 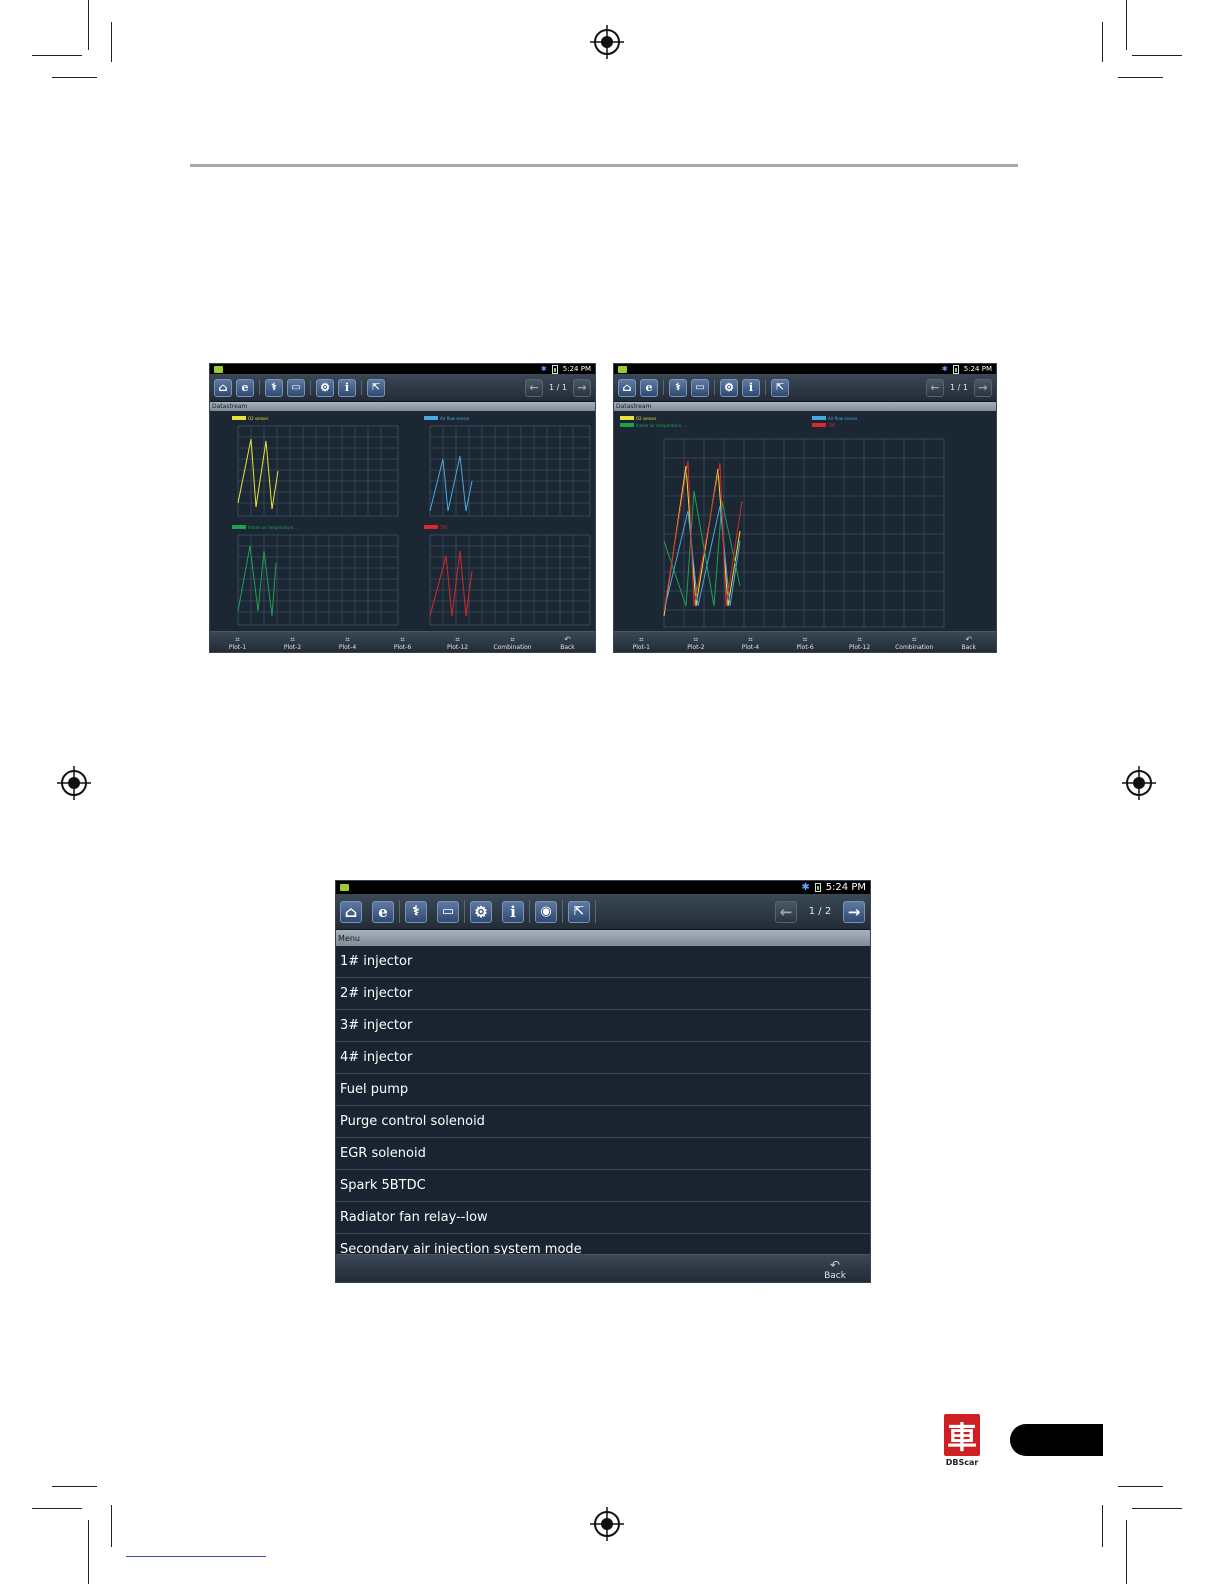 What do you see at coordinates (969, 647) in the screenshot?
I see `back-label: Back` at bounding box center [969, 647].